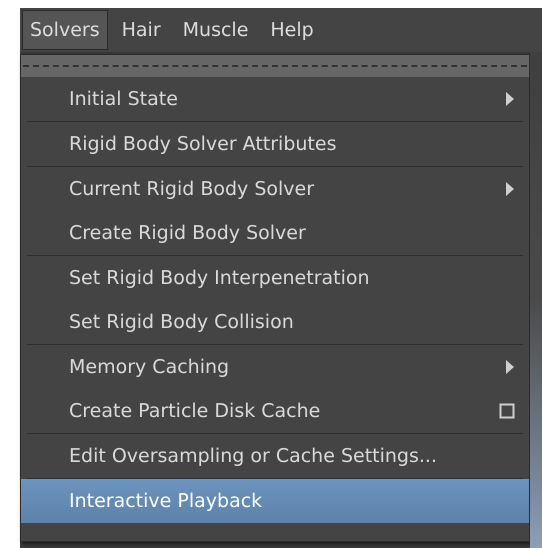  I want to click on tear-off-bar, so click(275, 66).